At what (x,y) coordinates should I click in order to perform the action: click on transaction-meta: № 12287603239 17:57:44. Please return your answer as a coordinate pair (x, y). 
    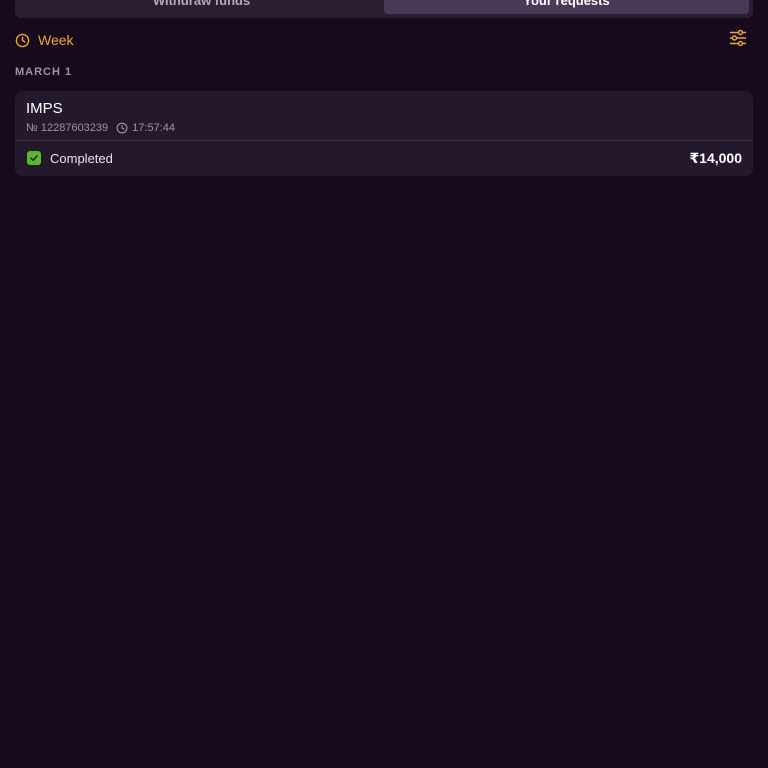
    Looking at the image, I should click on (384, 128).